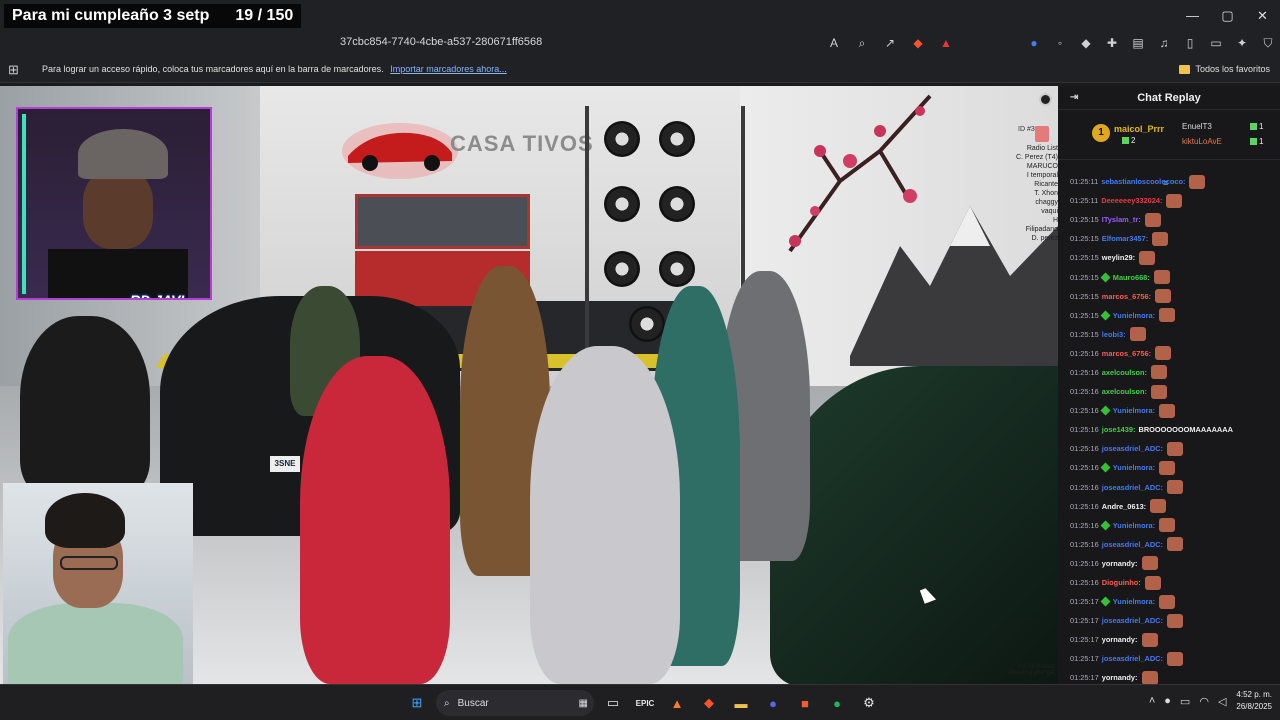 This screenshot has height=720, width=1280. What do you see at coordinates (1185, 701) in the screenshot?
I see `display-icon: ▭` at bounding box center [1185, 701].